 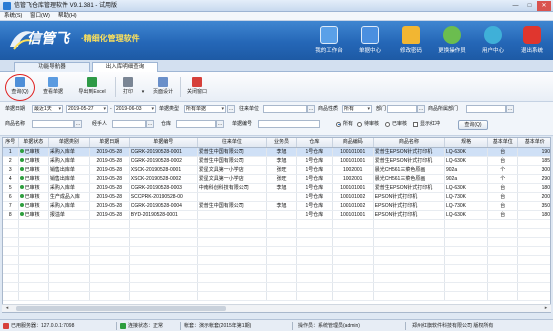 What do you see at coordinates (163, 152) in the screenshot?
I see `table-cell: CGRK-20190528-0001` at bounding box center [163, 152].